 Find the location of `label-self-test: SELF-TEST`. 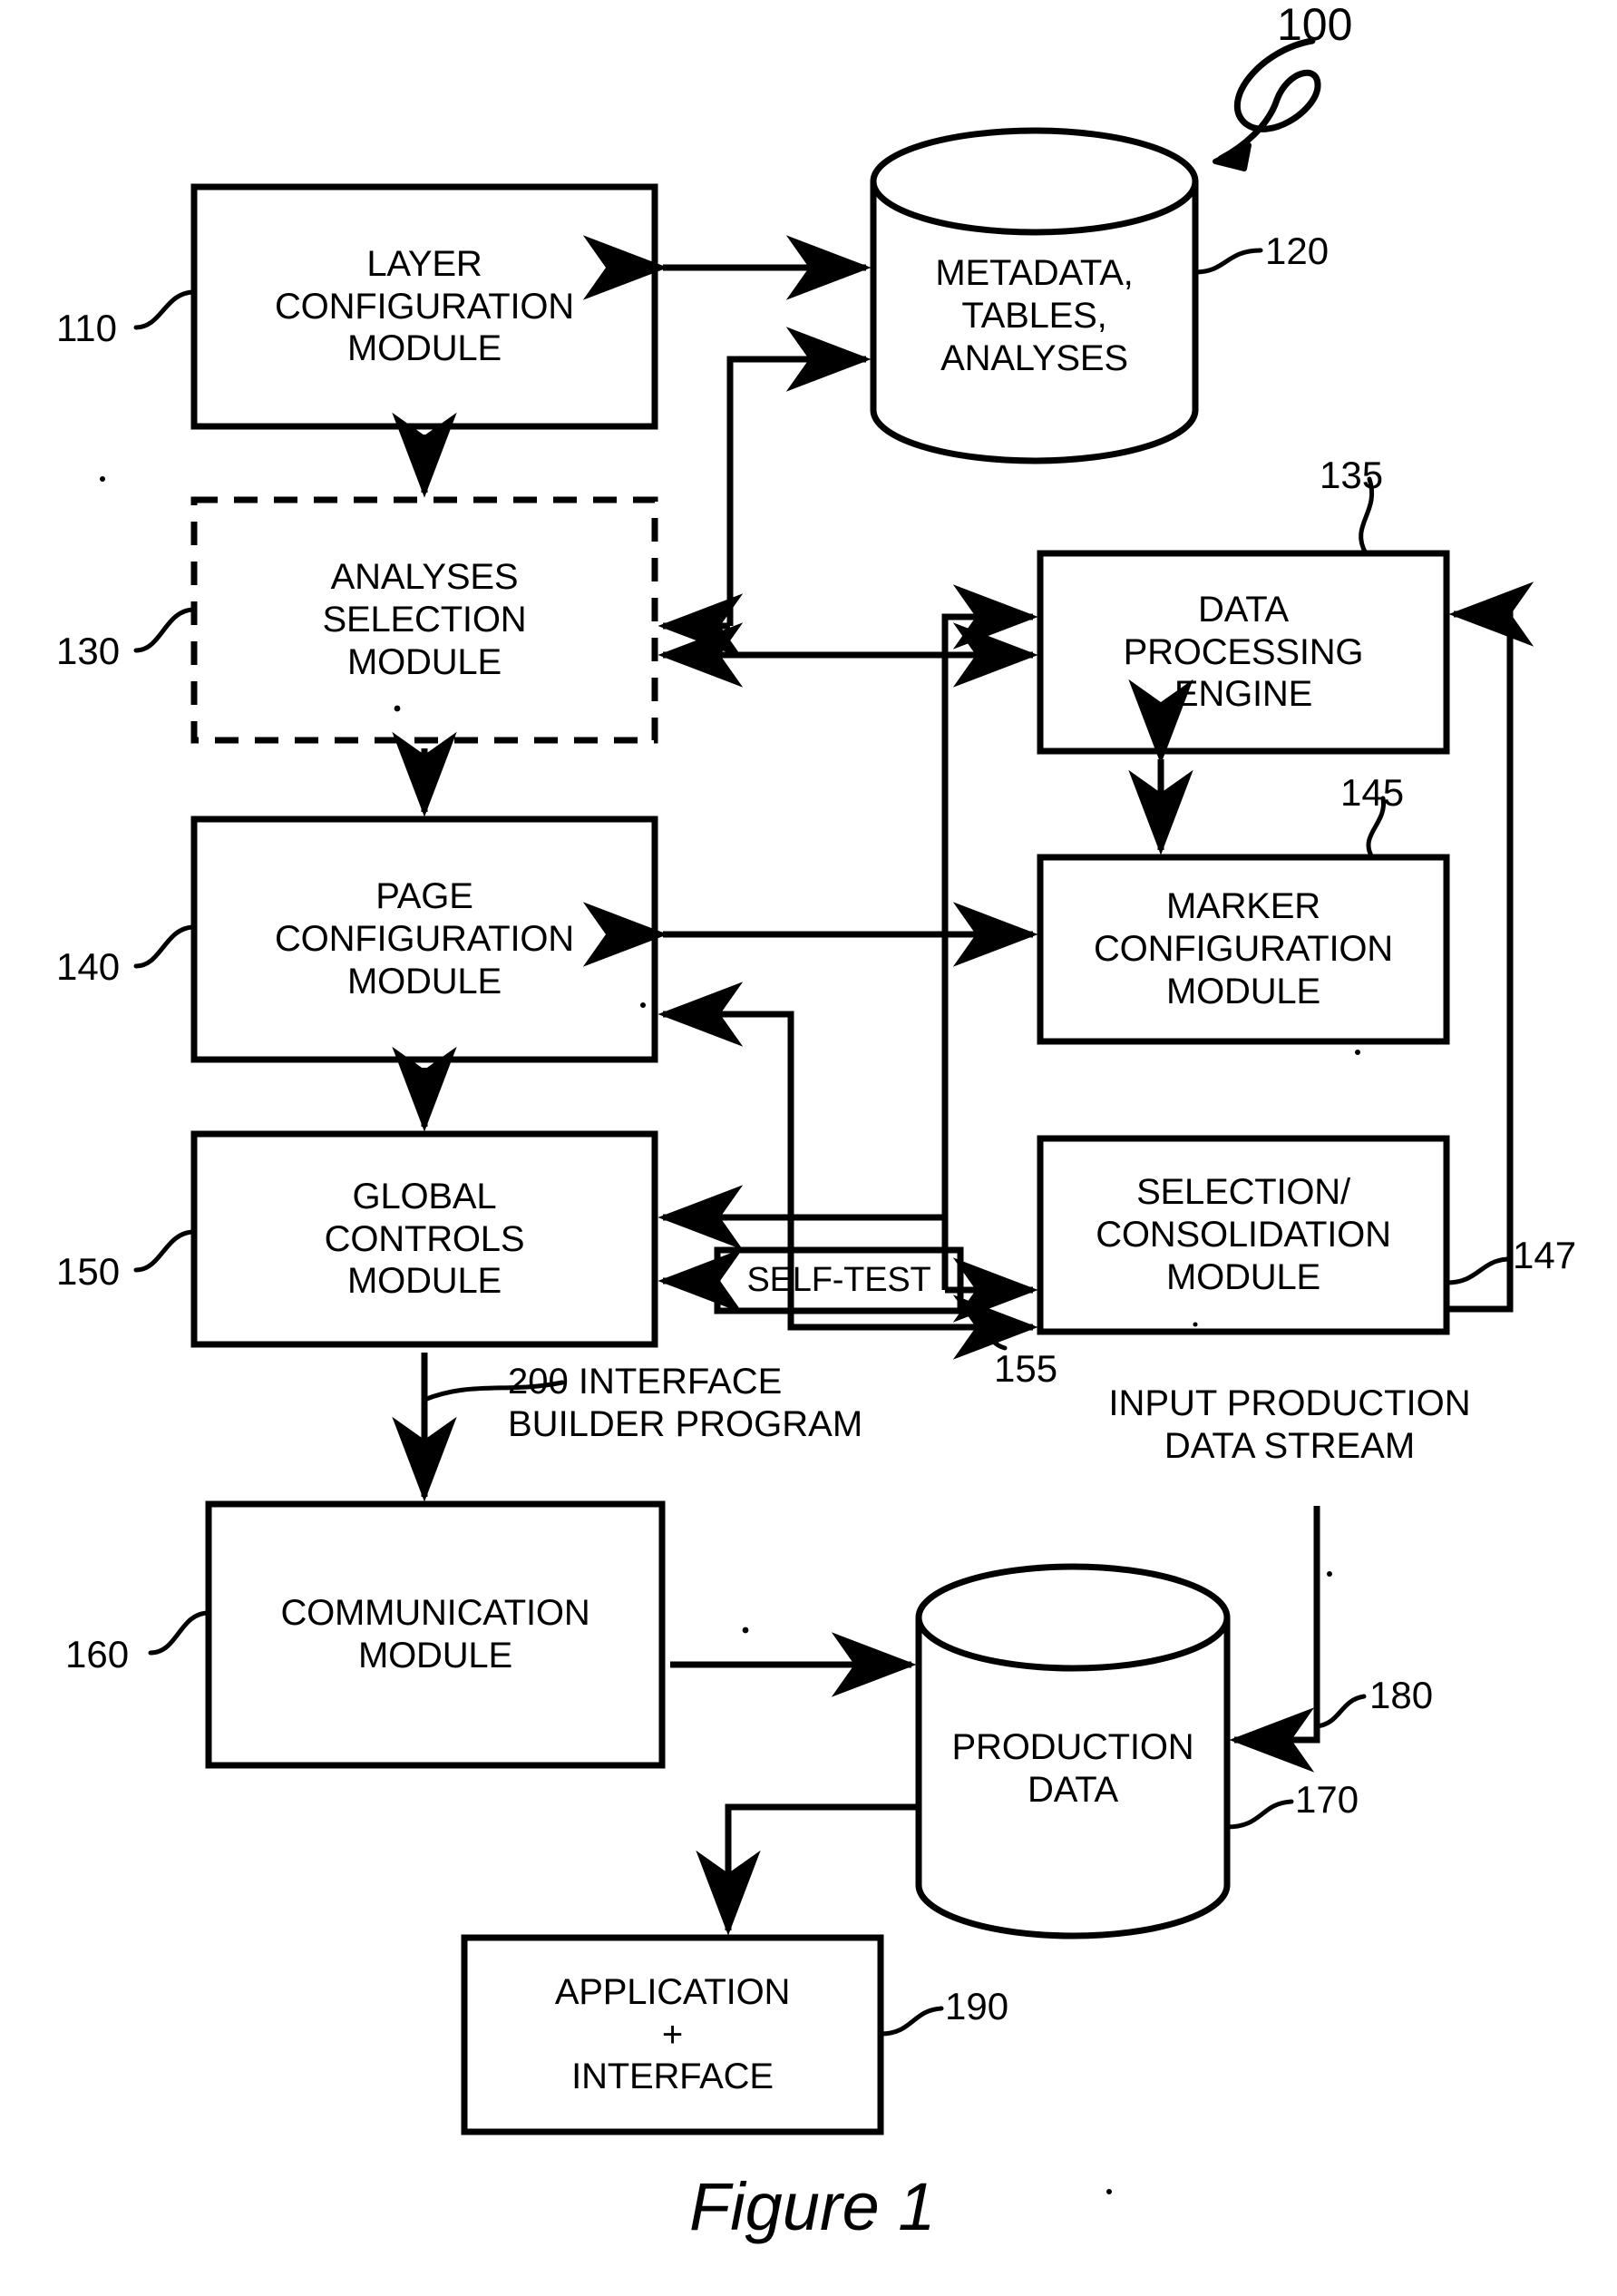

label-self-test: SELF-TEST is located at coordinates (838, 1281).